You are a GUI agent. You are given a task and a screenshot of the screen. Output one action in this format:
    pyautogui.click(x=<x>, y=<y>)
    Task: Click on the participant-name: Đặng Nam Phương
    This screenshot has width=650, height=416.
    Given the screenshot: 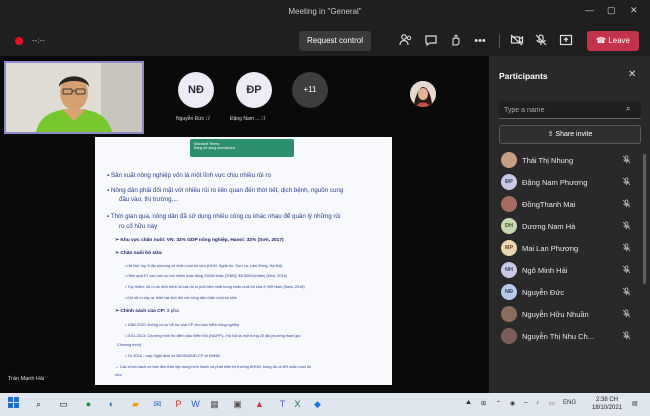 What is the action you would take?
    pyautogui.click(x=555, y=182)
    